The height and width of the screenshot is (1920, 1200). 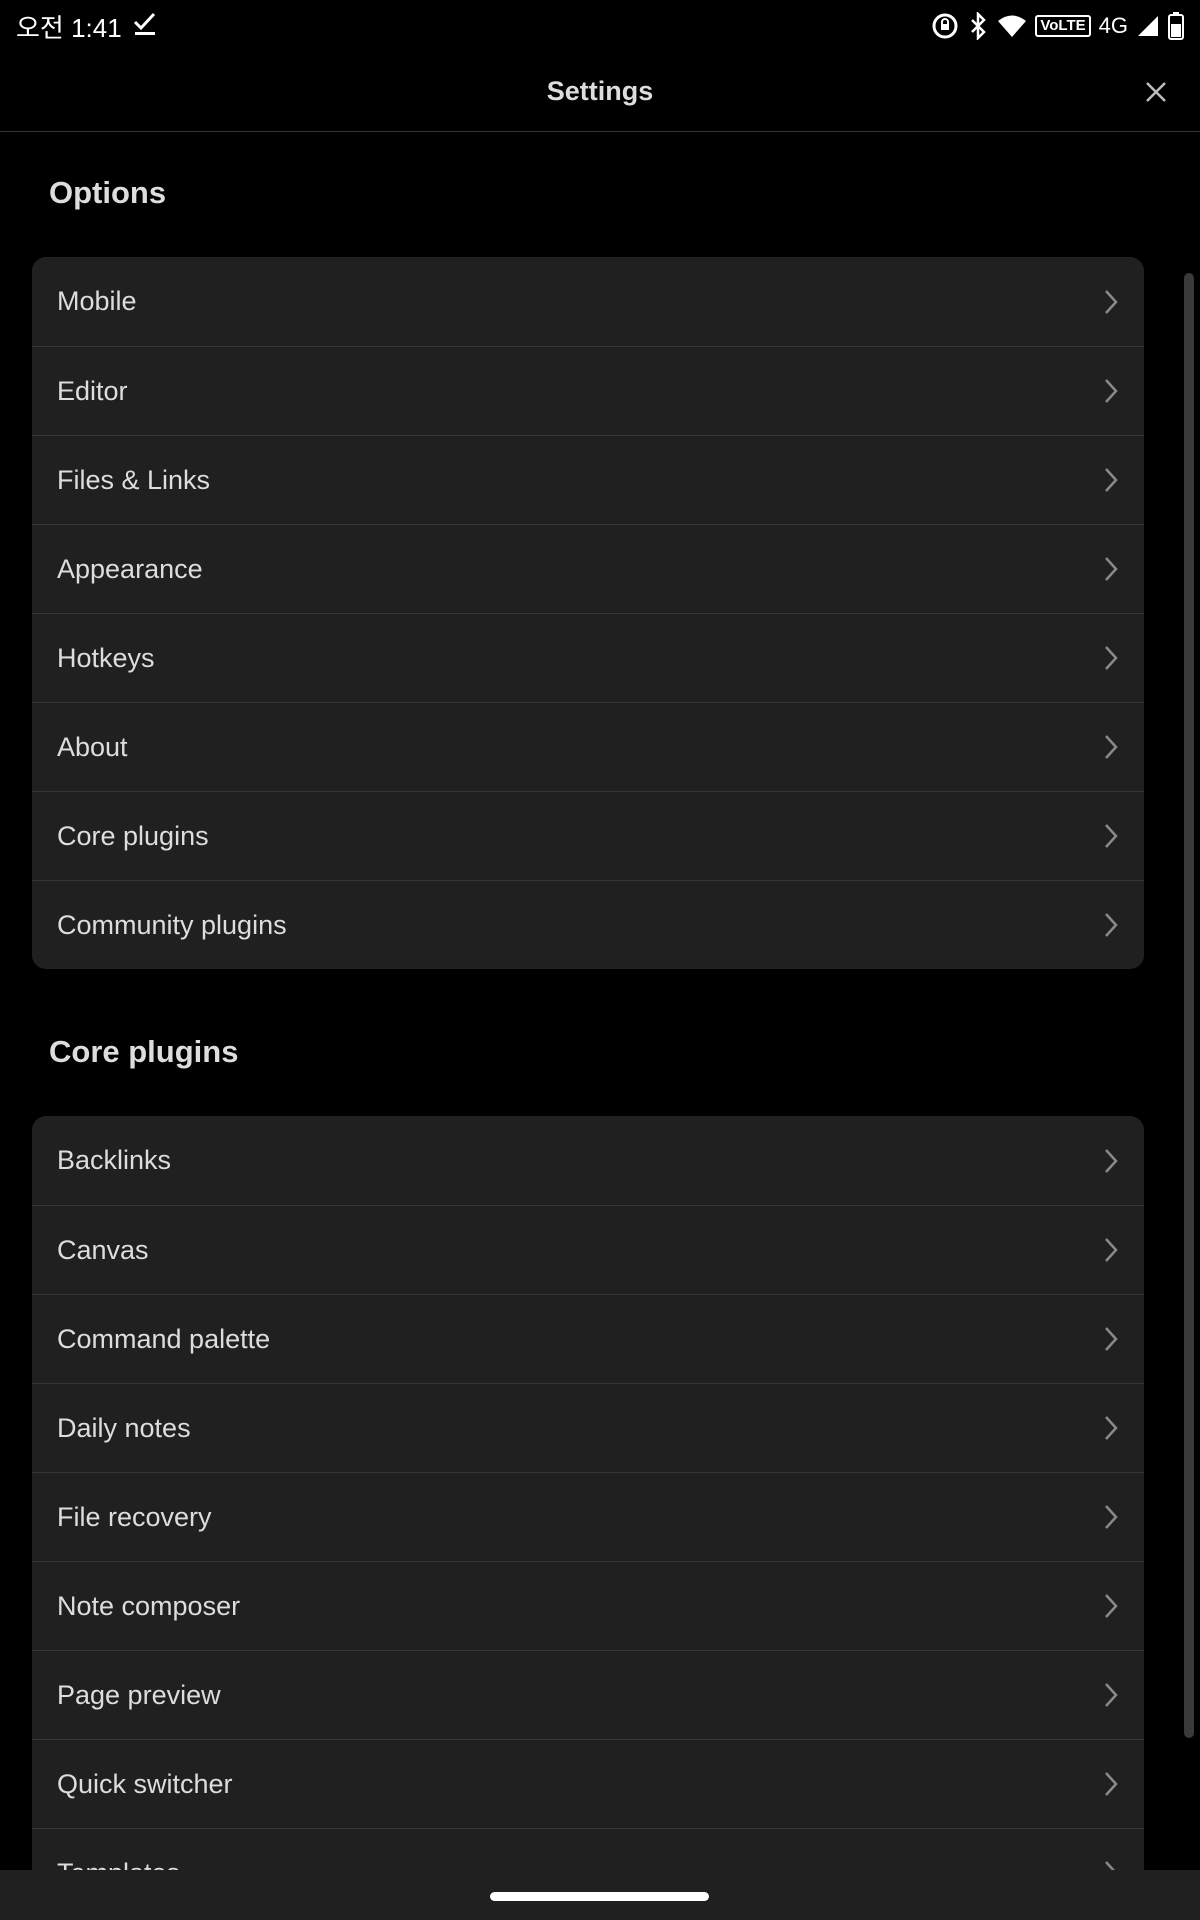 What do you see at coordinates (588, 1249) in the screenshot?
I see `settings-row: Canvas` at bounding box center [588, 1249].